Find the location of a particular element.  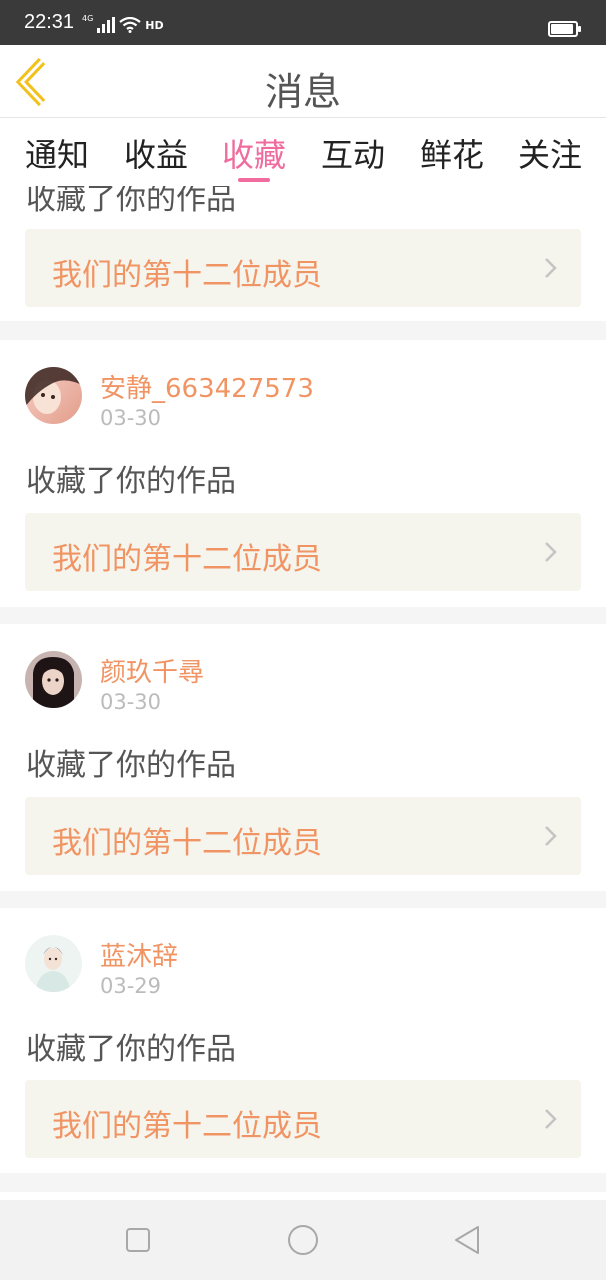

tab-interactions: 互动 is located at coordinates (353, 153).